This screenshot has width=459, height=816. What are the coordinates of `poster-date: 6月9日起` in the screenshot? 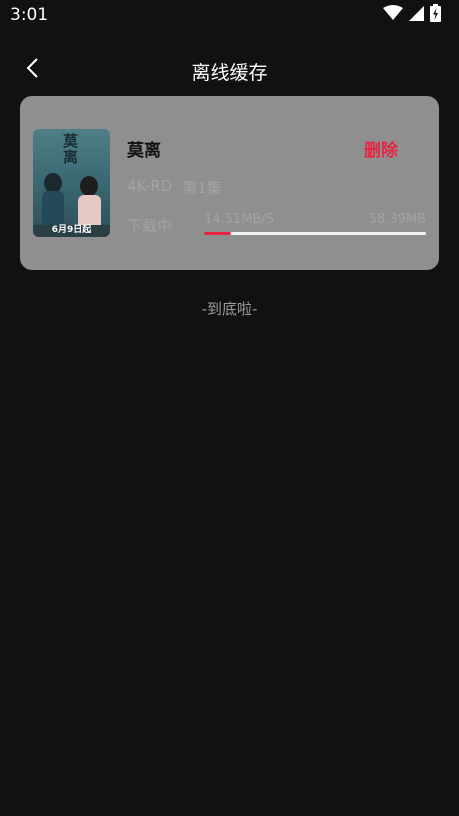 It's located at (71, 230).